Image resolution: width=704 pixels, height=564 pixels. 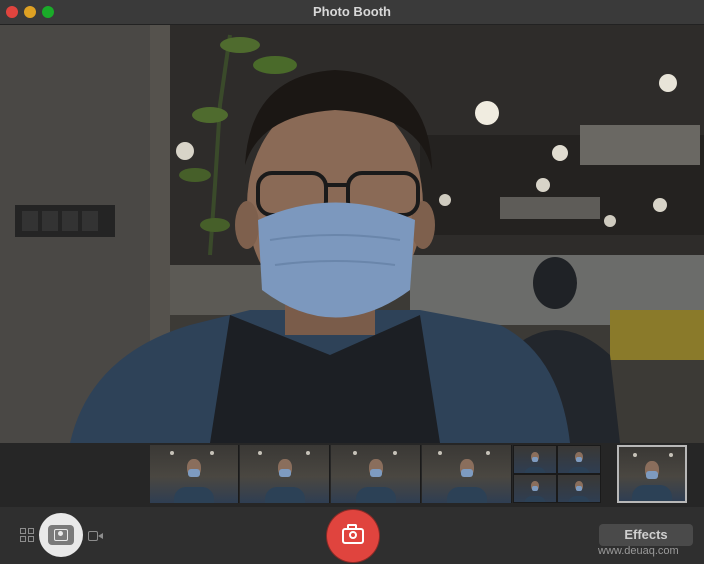 What do you see at coordinates (353, 536) in the screenshot?
I see `take-photo-button` at bounding box center [353, 536].